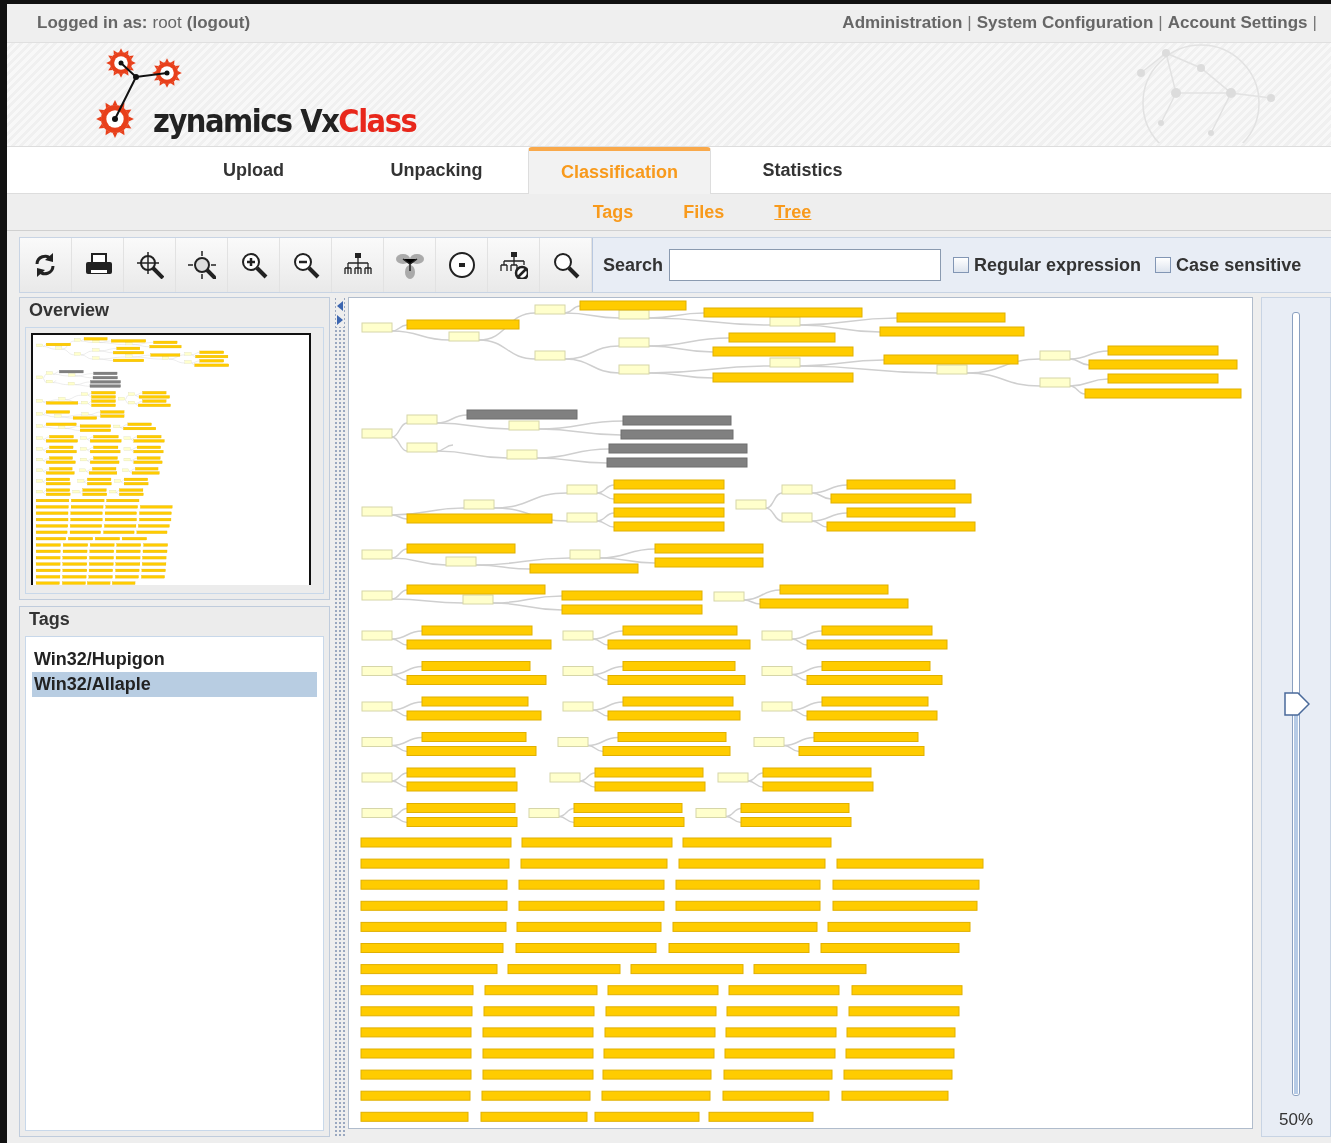  What do you see at coordinates (1296, 1120) in the screenshot?
I see `zoom-percentage: 50%` at bounding box center [1296, 1120].